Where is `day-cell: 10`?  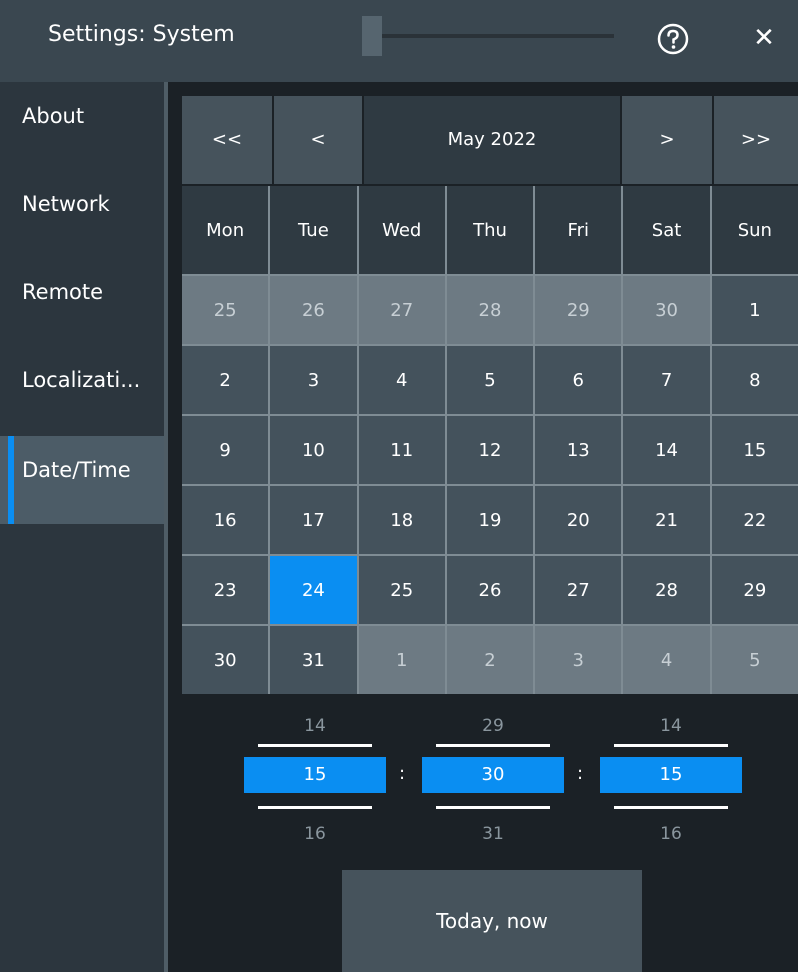 day-cell: 10 is located at coordinates (313, 450).